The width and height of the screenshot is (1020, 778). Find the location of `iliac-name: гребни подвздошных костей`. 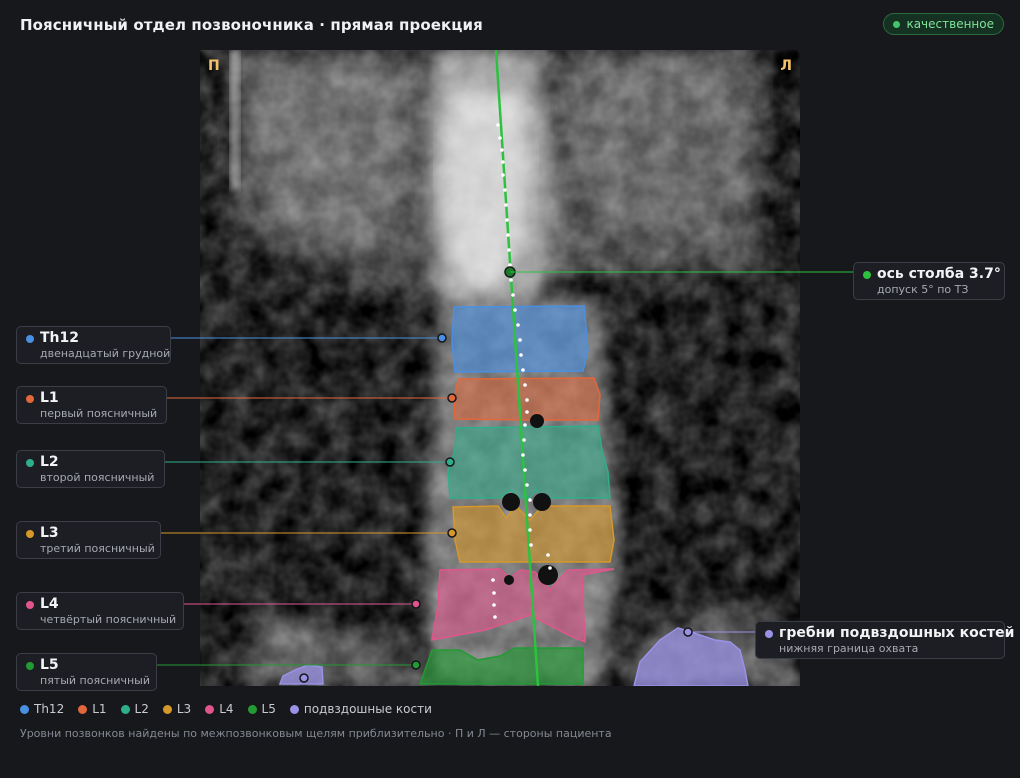

iliac-name: гребни подвздошных костей is located at coordinates (897, 633).